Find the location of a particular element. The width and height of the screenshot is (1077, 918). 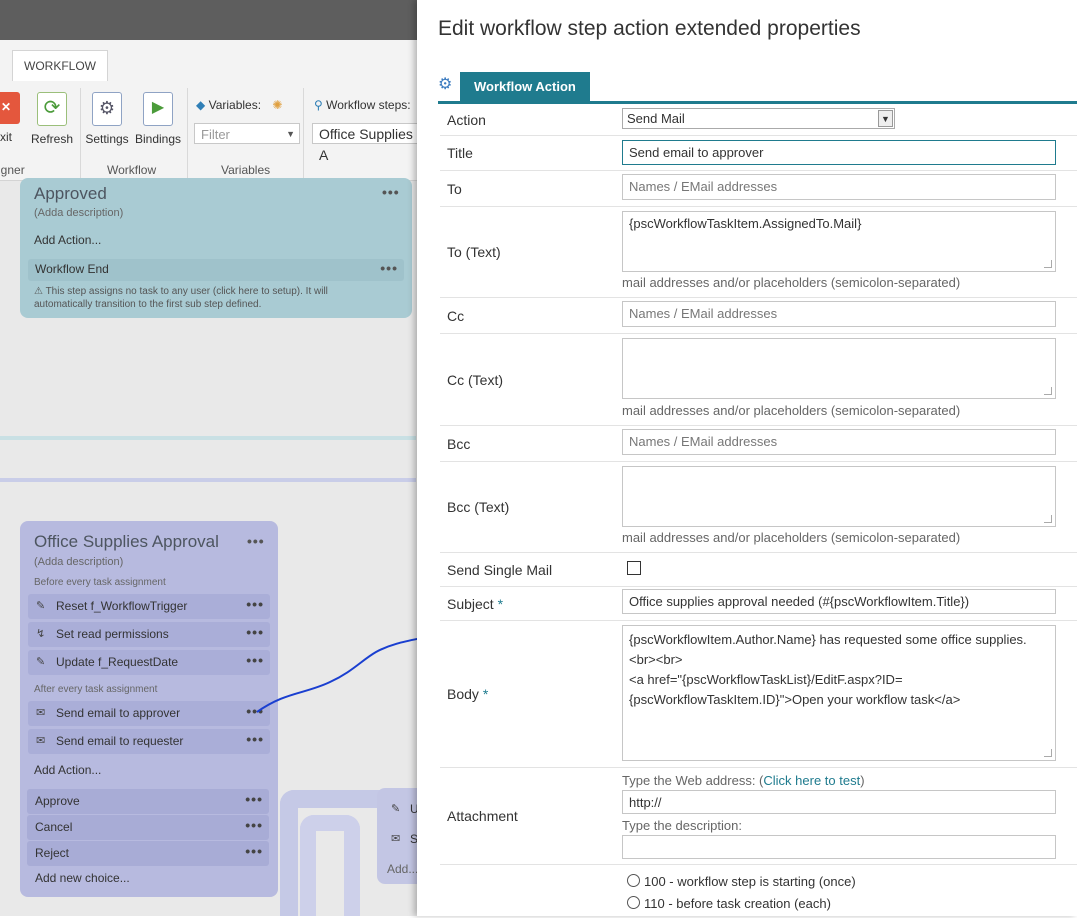

title-label: Title is located at coordinates (460, 153).